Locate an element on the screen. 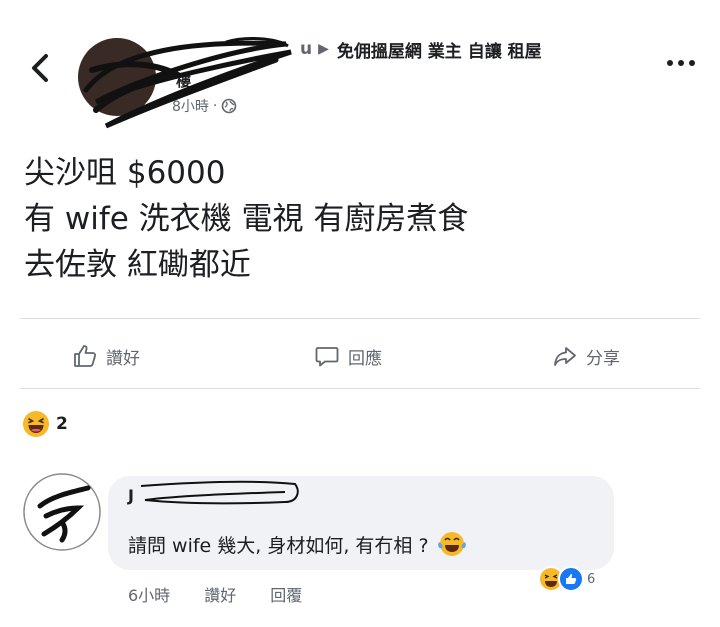  post-meta: 8小時 · is located at coordinates (204, 106).